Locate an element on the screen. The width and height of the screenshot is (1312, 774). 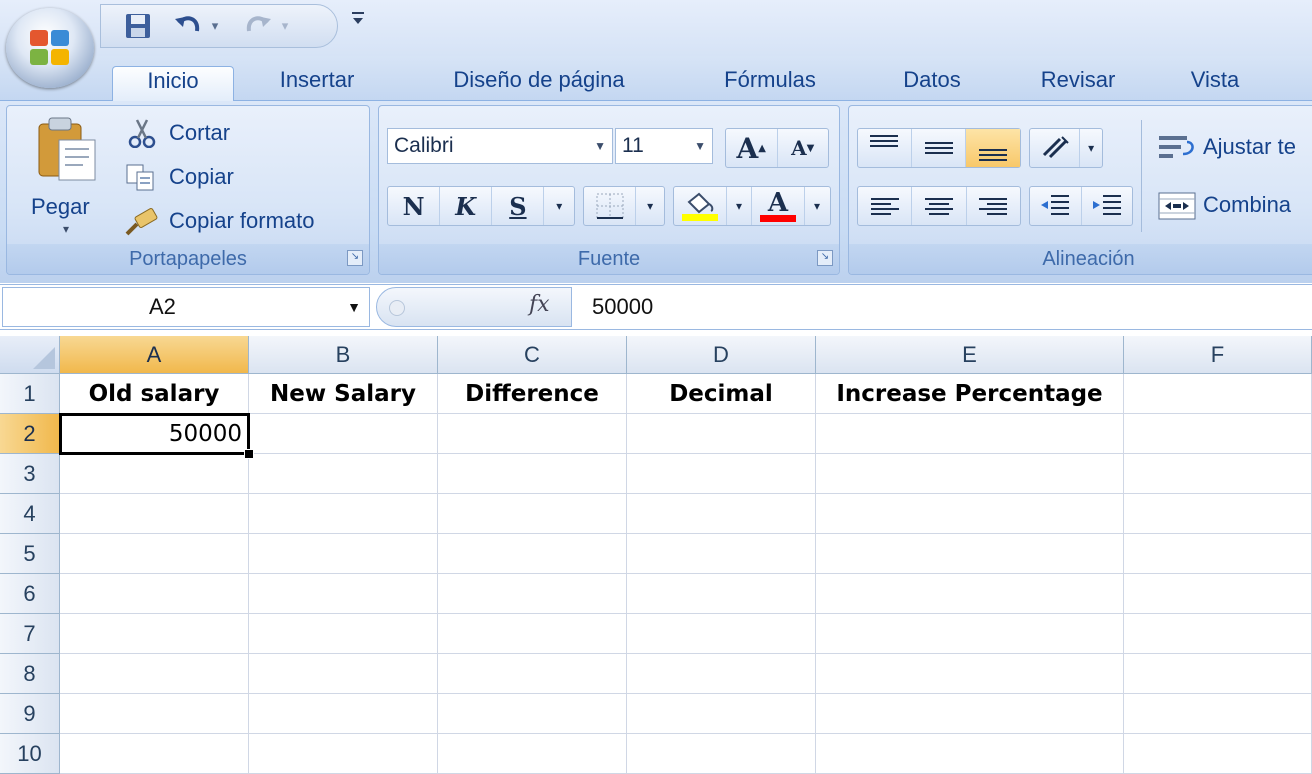
cell-b6 is located at coordinates (343, 594).